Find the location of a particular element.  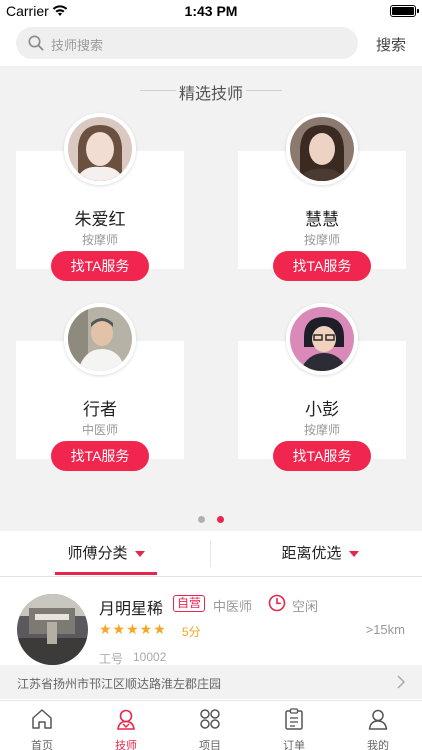

search-bar: 技师搜索 搜索 is located at coordinates (211, 44).